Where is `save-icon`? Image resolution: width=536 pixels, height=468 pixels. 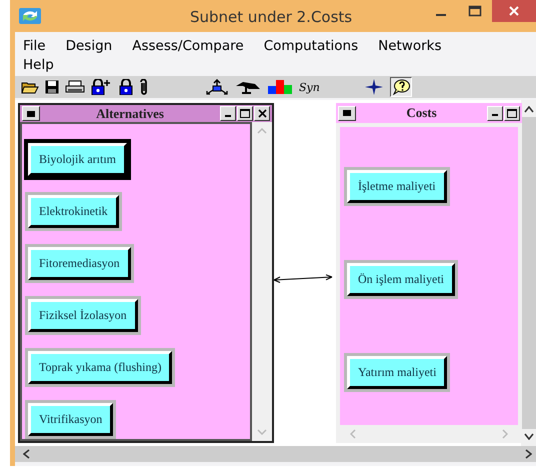
save-icon is located at coordinates (52, 87).